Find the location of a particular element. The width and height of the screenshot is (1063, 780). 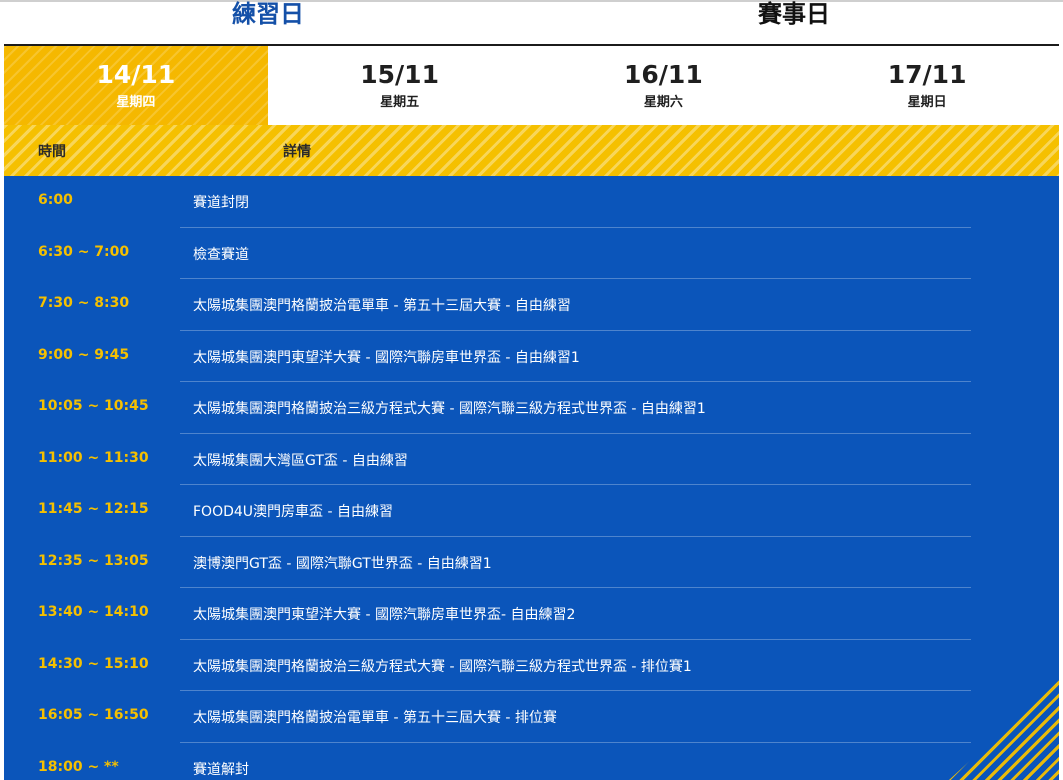

time-column-label: 時間 is located at coordinates (52, 152).